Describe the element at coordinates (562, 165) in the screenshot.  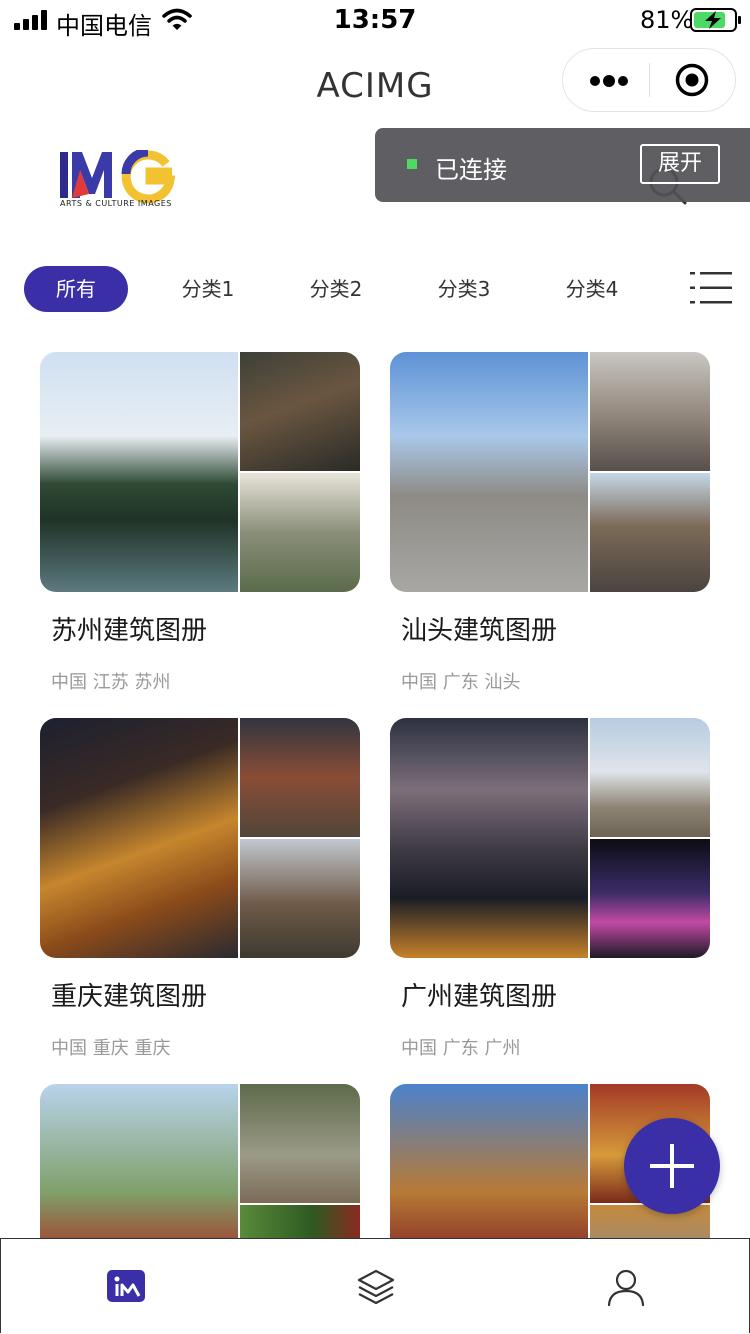
I see `connection-toast: 已连接 展开` at that location.